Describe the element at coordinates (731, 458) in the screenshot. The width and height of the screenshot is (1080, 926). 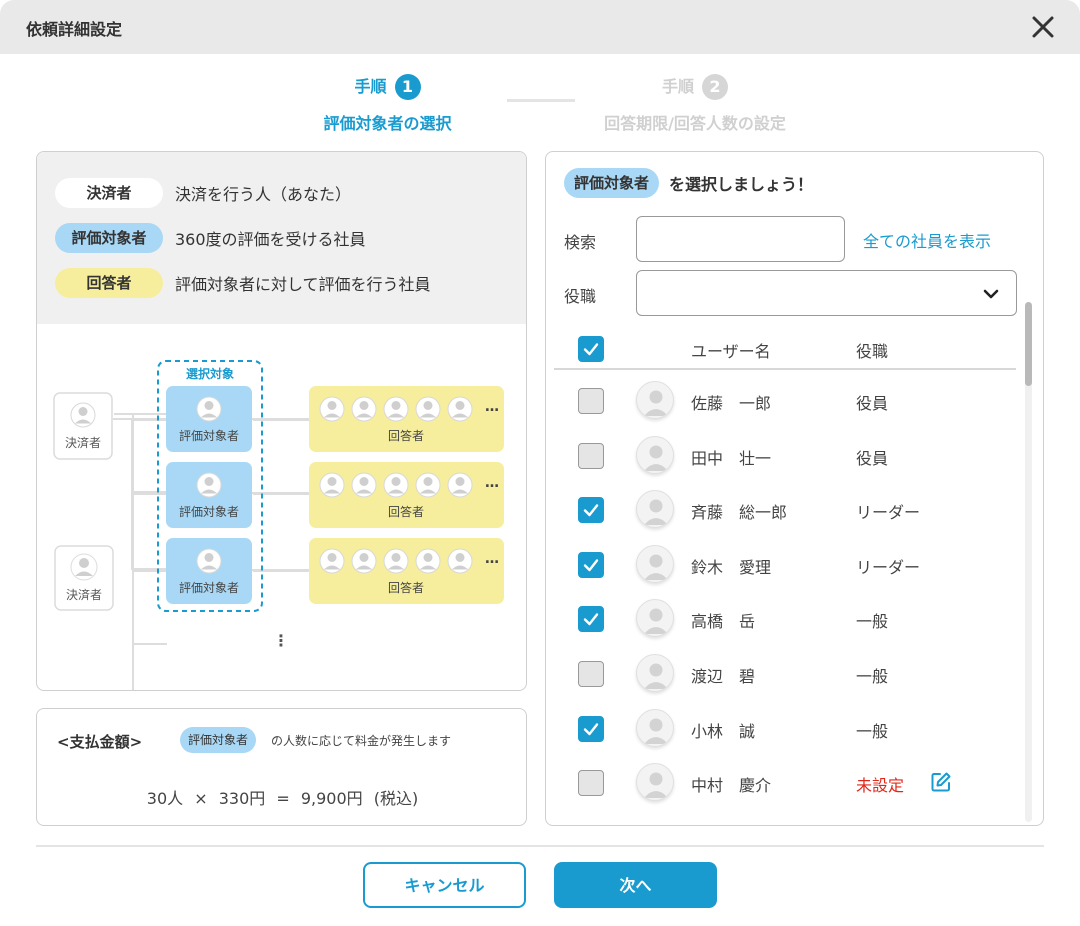
I see `employee-name: 田中 壮一` at that location.